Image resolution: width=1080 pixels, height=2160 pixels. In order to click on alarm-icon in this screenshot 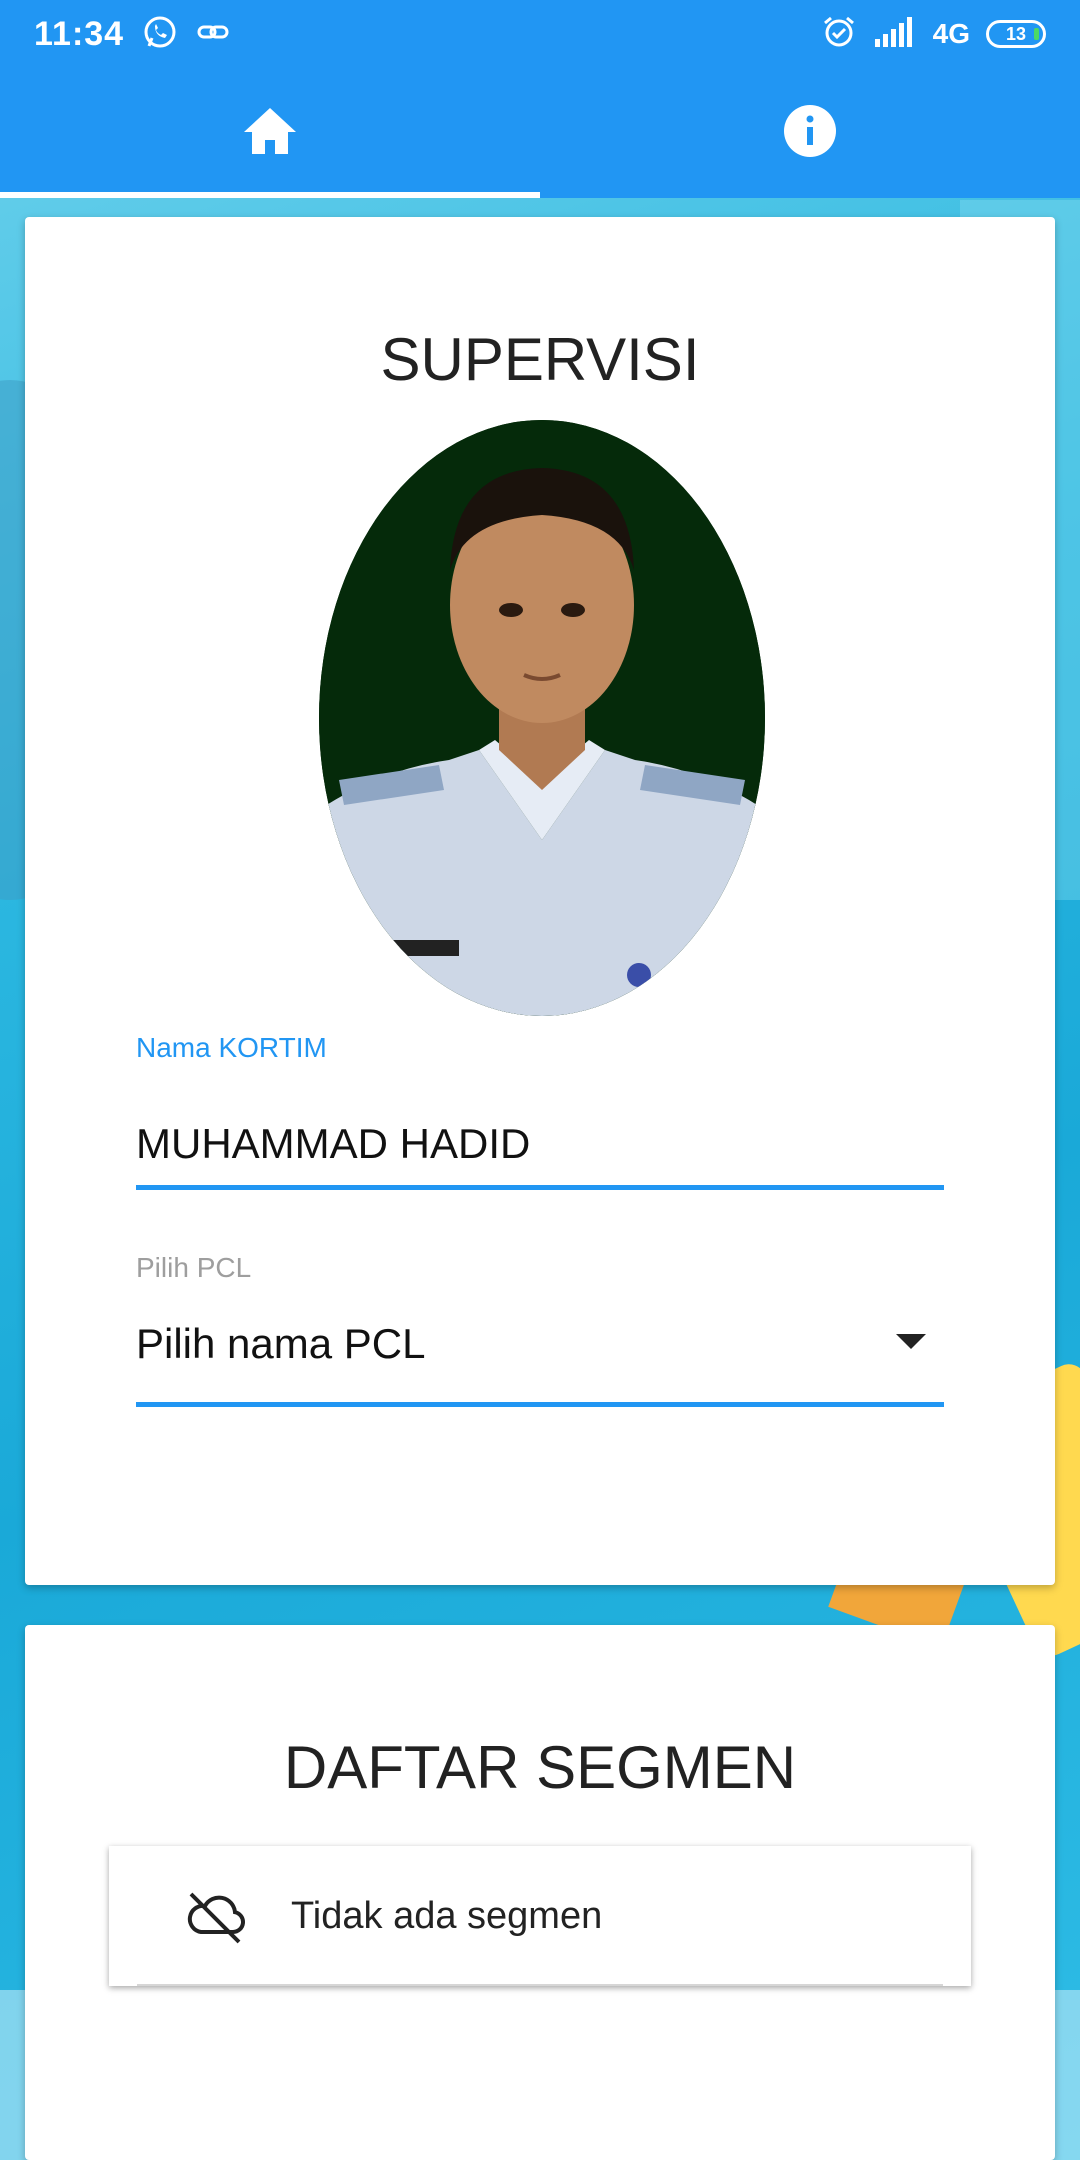, I will do `click(839, 34)`.